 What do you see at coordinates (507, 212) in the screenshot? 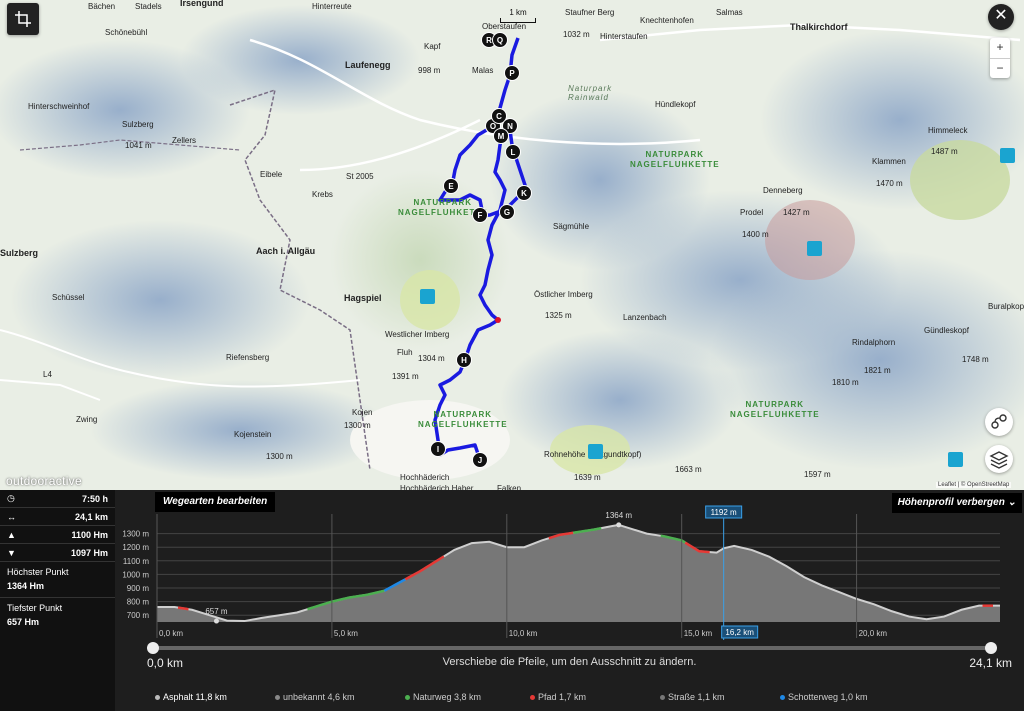
I see `route-marker: G` at bounding box center [507, 212].